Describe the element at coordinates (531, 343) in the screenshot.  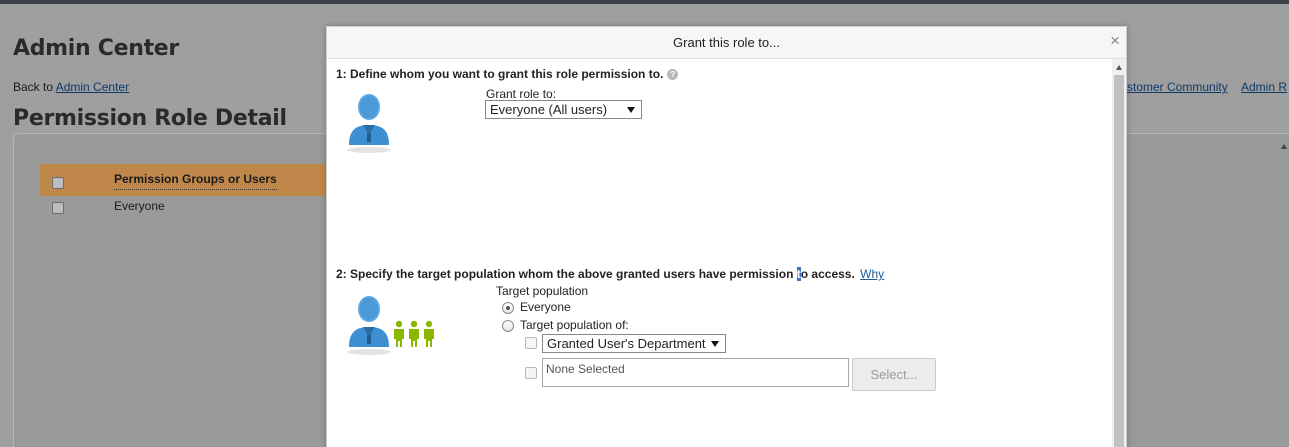
I see `department-checkbox` at that location.